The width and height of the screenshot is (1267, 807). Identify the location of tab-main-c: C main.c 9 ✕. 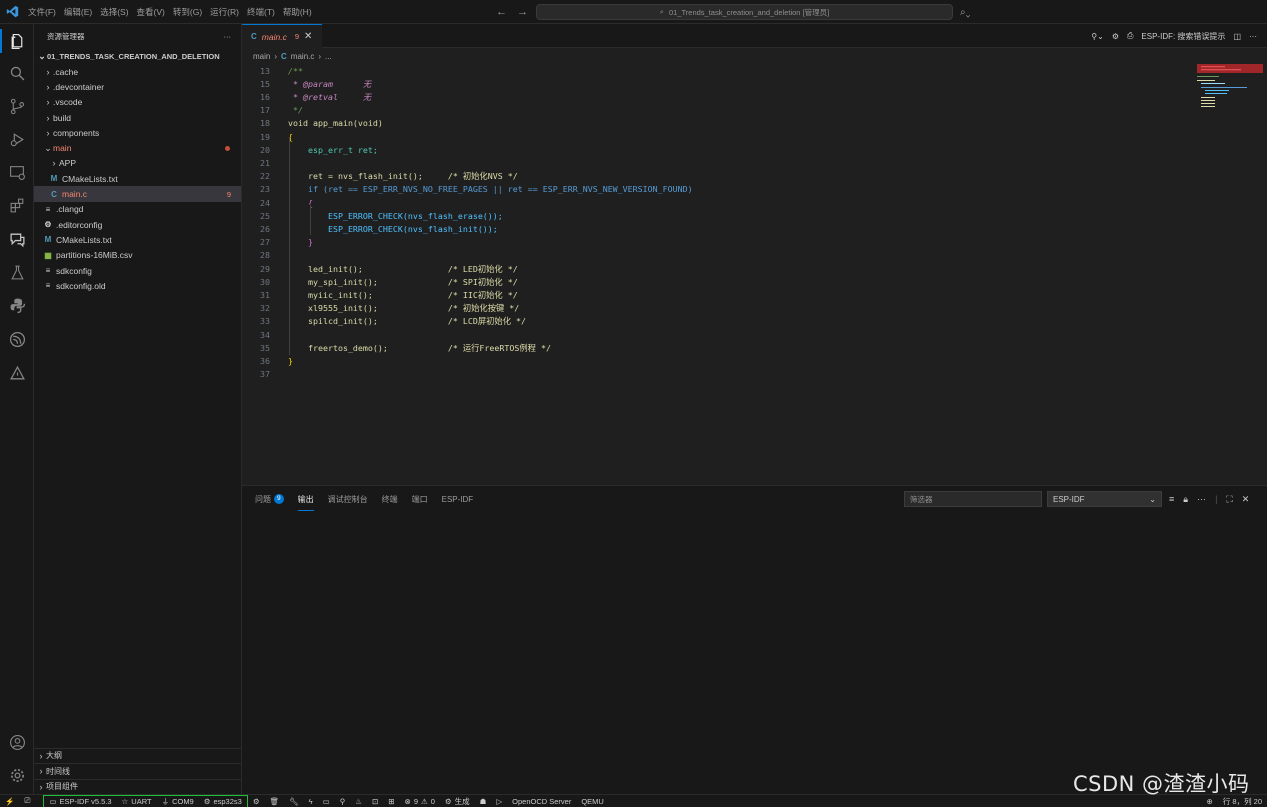
(282, 36).